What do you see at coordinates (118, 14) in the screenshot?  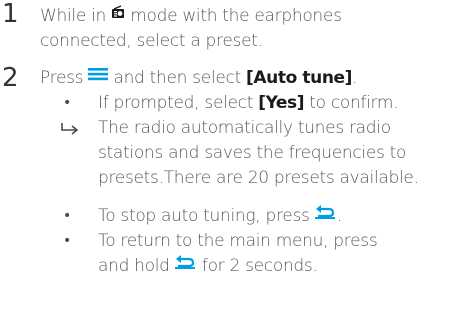 I see `radio-mode-icon` at bounding box center [118, 14].